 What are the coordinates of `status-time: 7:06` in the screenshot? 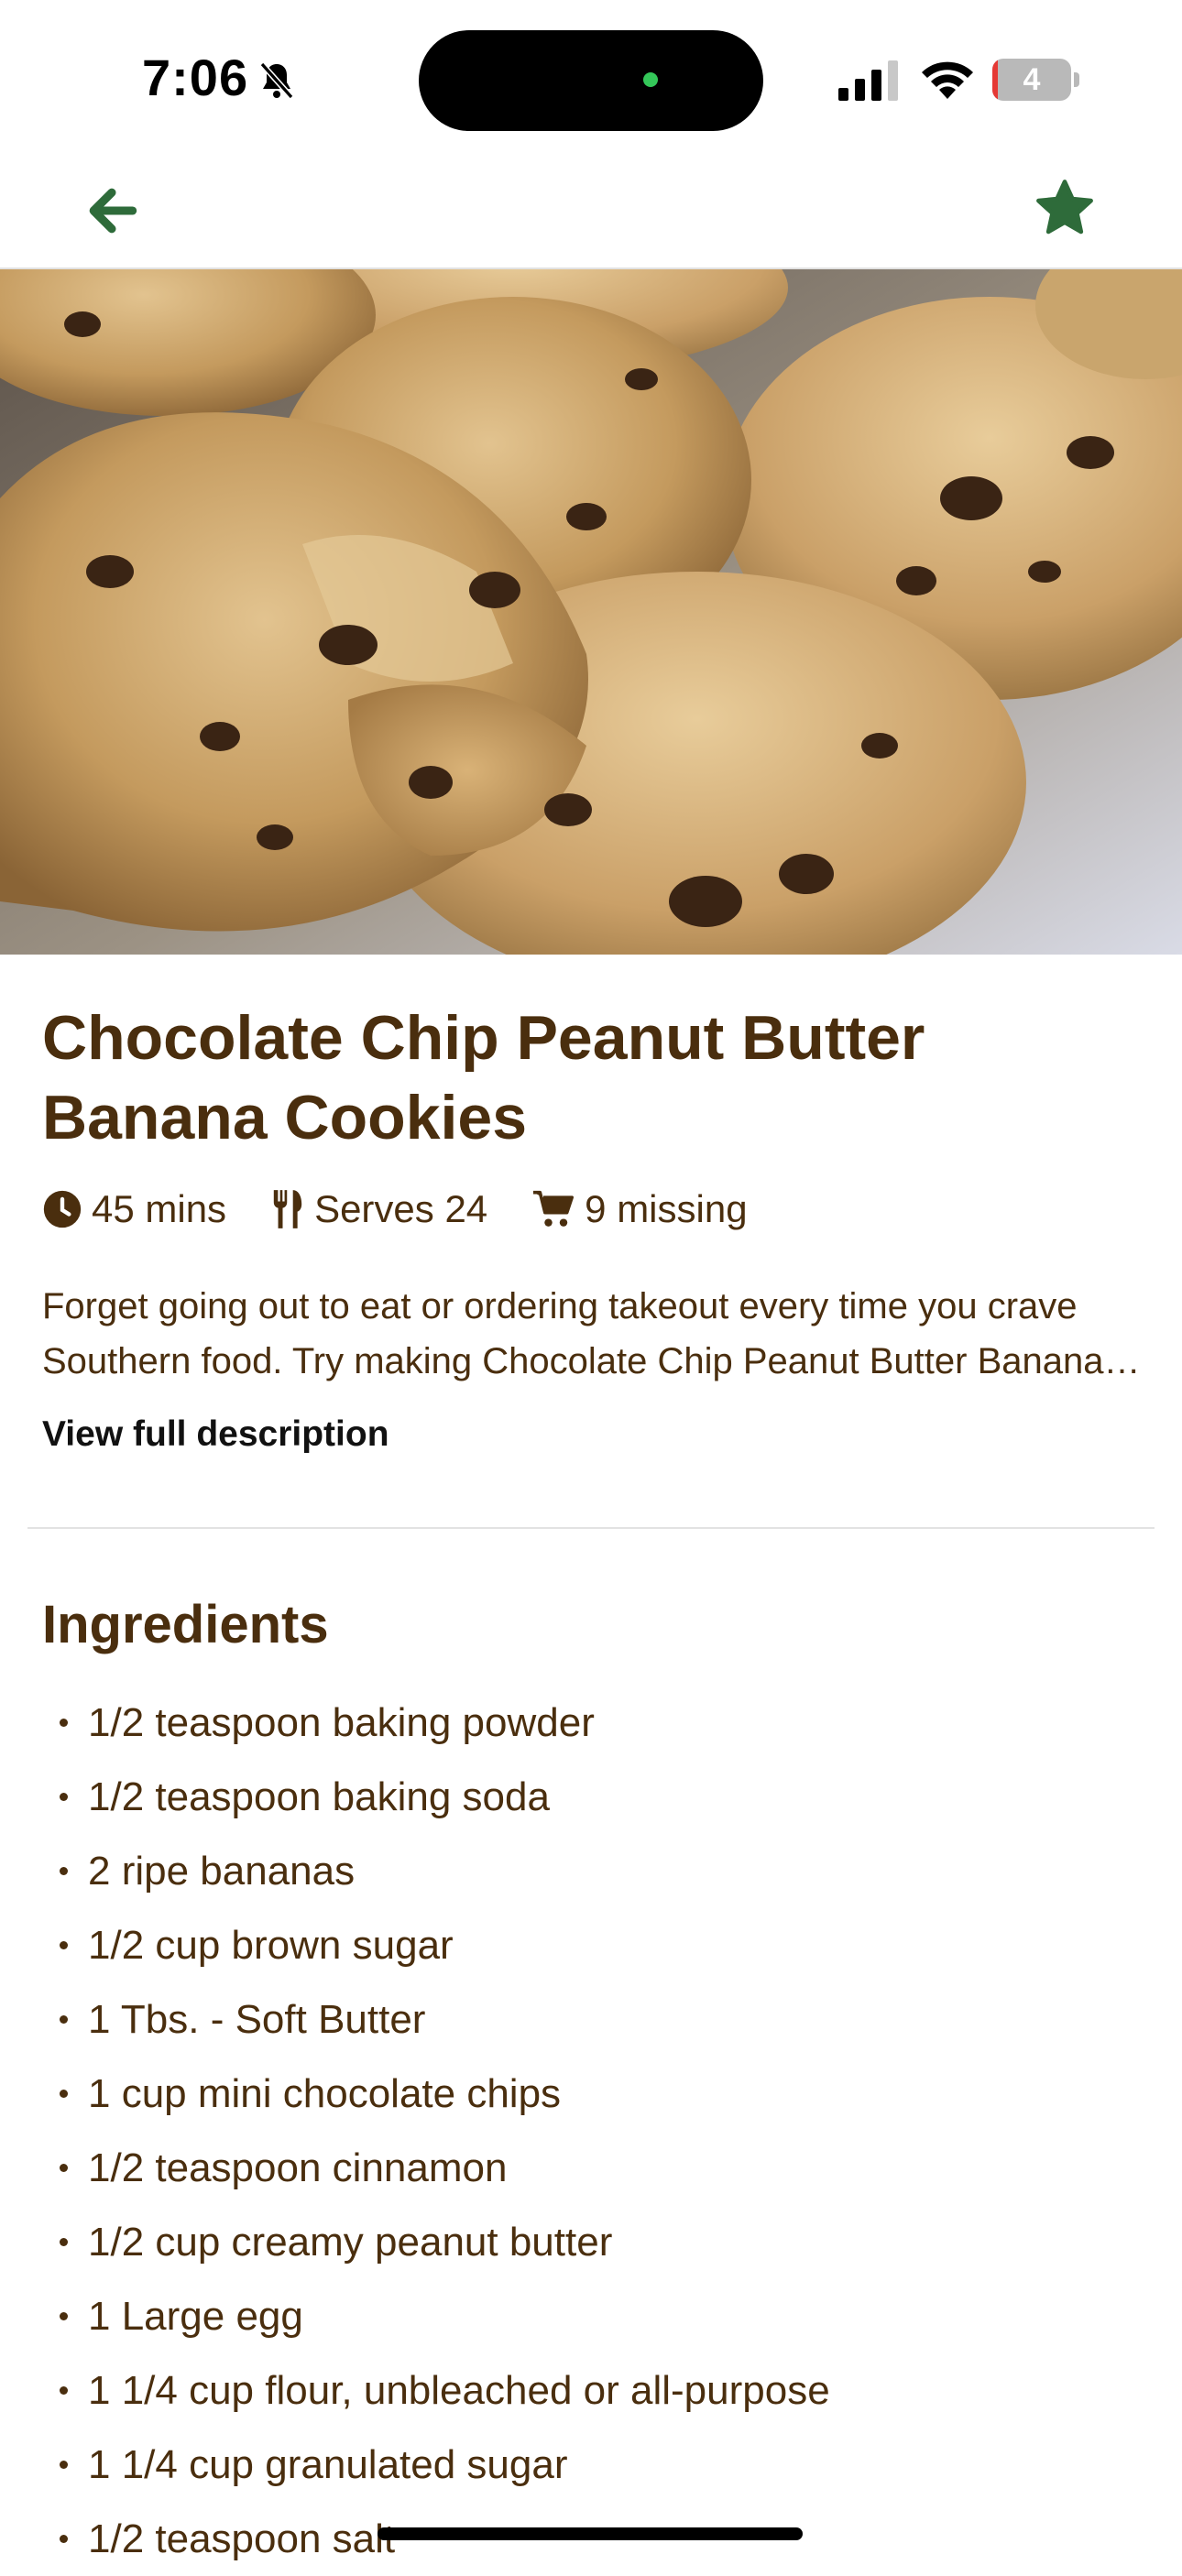 It's located at (195, 78).